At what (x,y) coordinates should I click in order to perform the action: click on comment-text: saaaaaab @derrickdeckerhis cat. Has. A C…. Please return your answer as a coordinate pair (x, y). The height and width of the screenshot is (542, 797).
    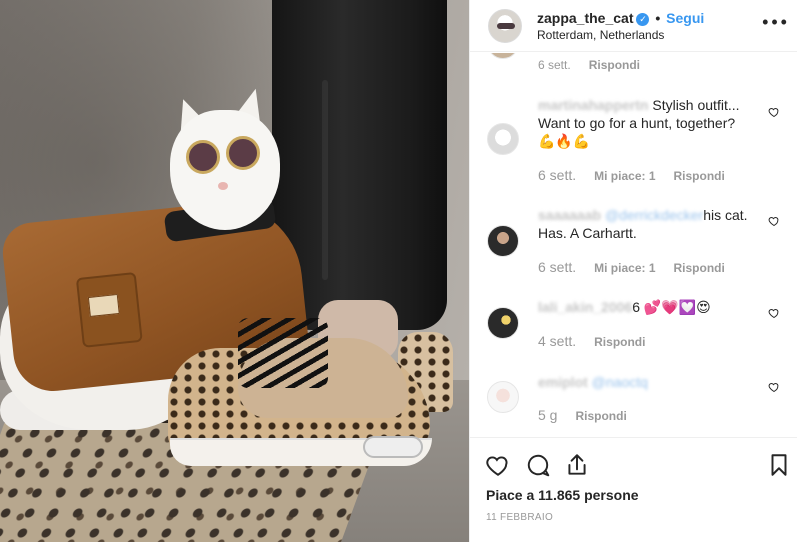
    Looking at the image, I should click on (648, 224).